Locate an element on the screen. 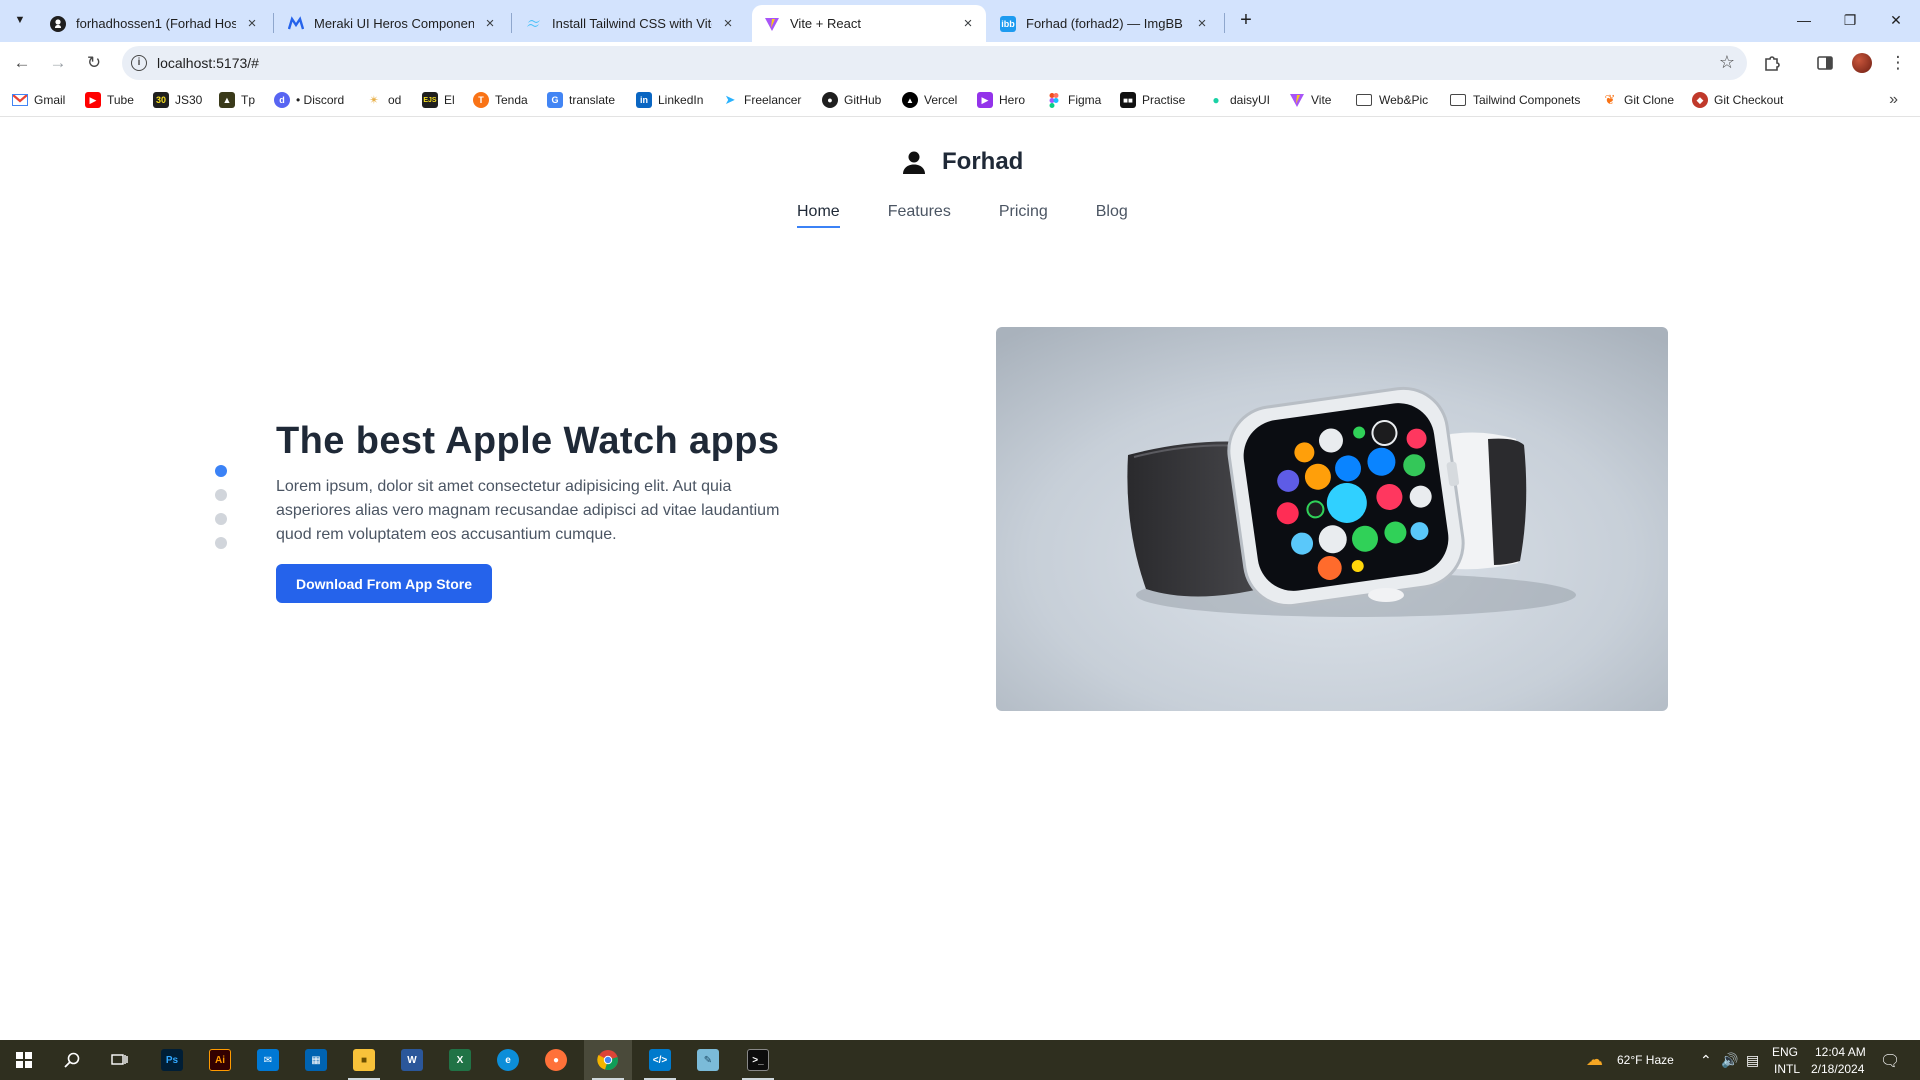  address-bar: i localhost:5173/# ☆ is located at coordinates (934, 63).